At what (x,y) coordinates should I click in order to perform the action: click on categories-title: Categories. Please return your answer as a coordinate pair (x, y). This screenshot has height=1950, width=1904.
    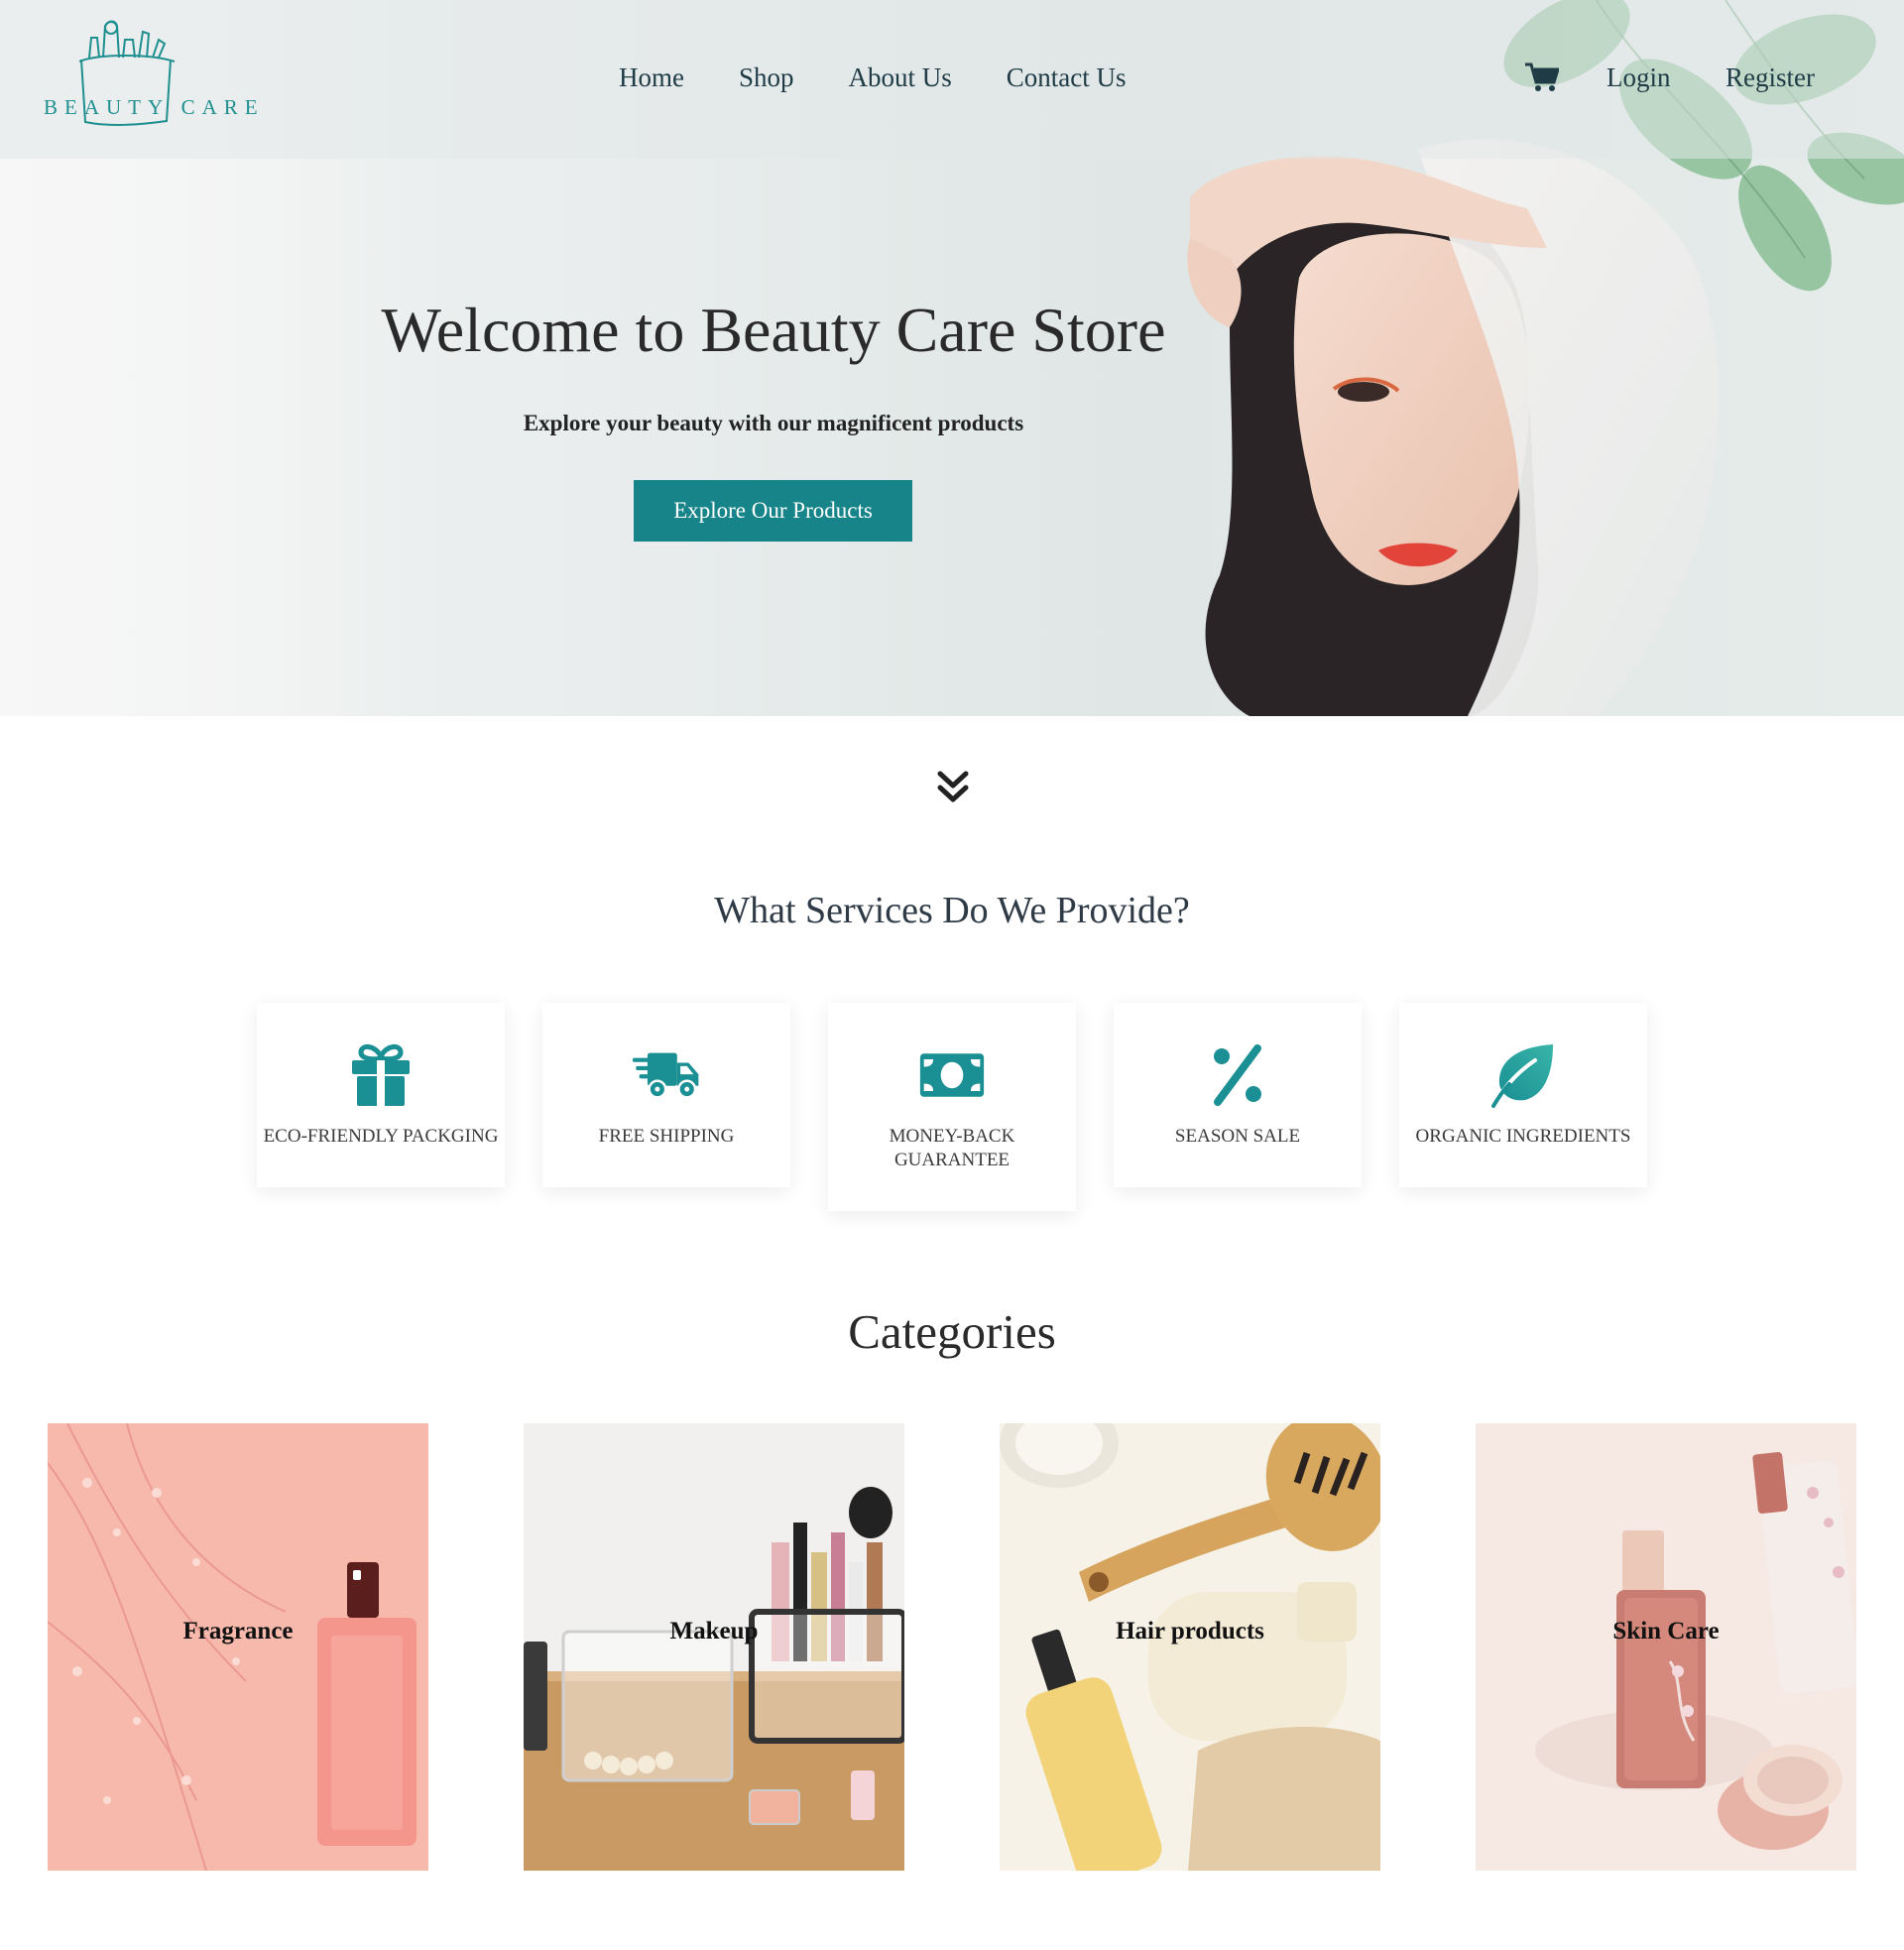
    Looking at the image, I should click on (952, 1332).